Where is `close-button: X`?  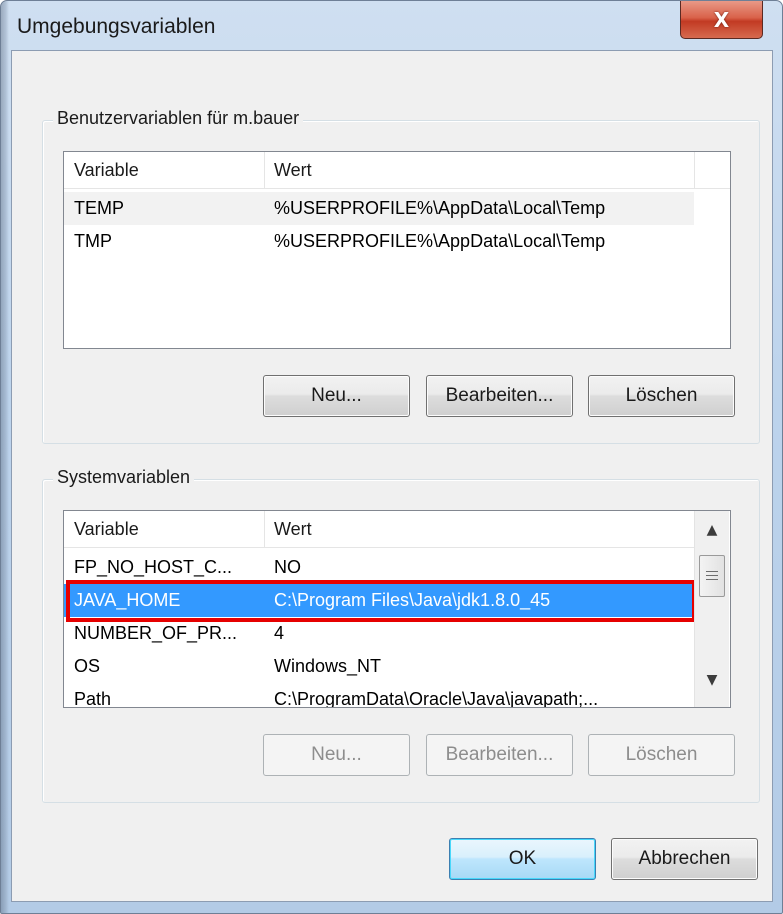 close-button: X is located at coordinates (721, 20).